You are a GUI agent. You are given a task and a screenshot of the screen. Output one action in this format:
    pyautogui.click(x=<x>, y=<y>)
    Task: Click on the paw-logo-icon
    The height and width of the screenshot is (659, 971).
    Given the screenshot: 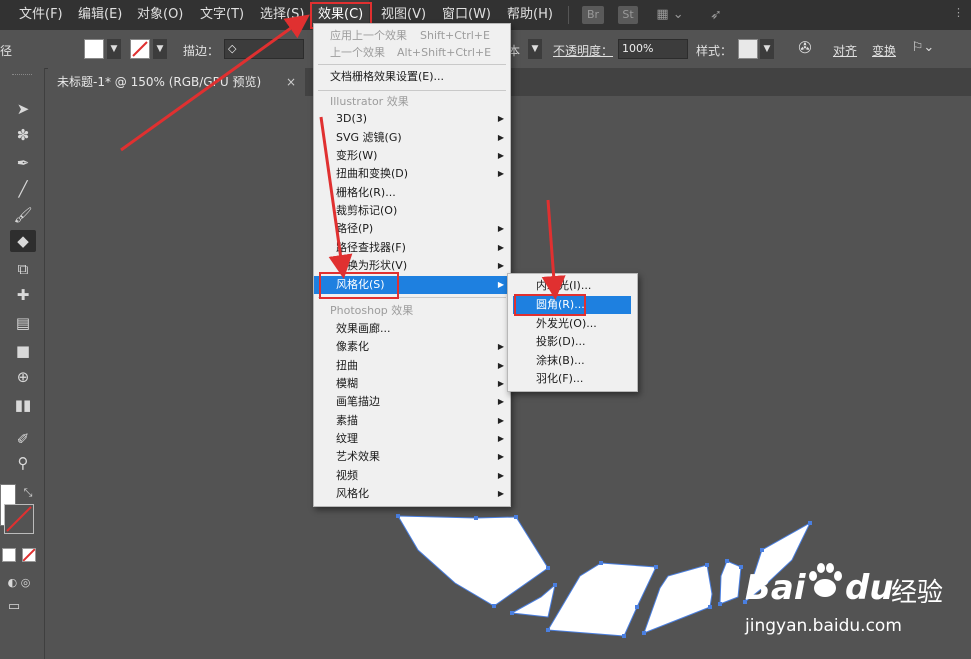 What is the action you would take?
    pyautogui.click(x=824, y=579)
    